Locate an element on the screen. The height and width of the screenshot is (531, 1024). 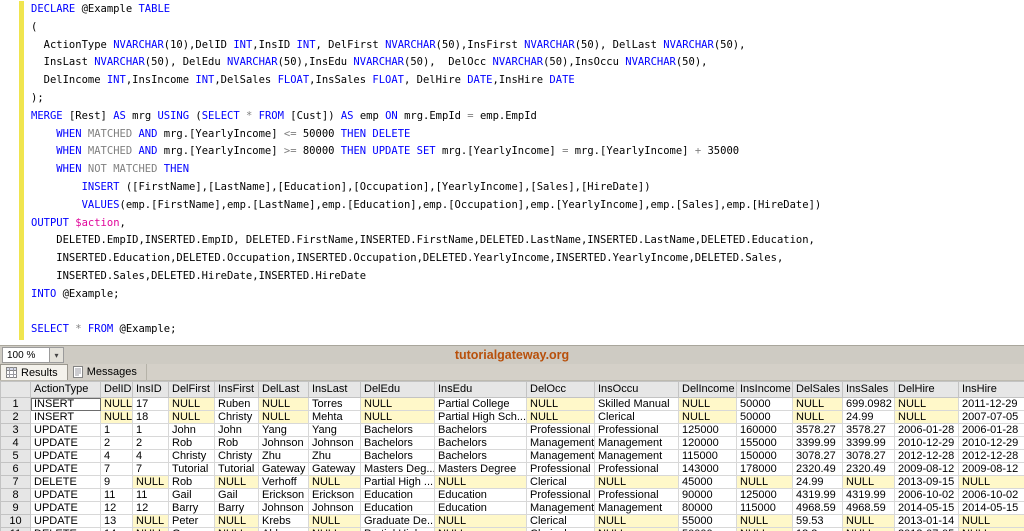
grid-cell: 4319.99 is located at coordinates (868, 495).